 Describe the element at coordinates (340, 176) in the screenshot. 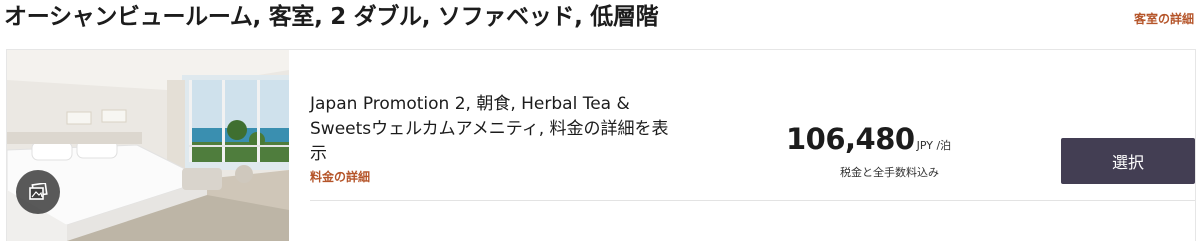

I see `rate-details-link: 料金の詳細` at that location.